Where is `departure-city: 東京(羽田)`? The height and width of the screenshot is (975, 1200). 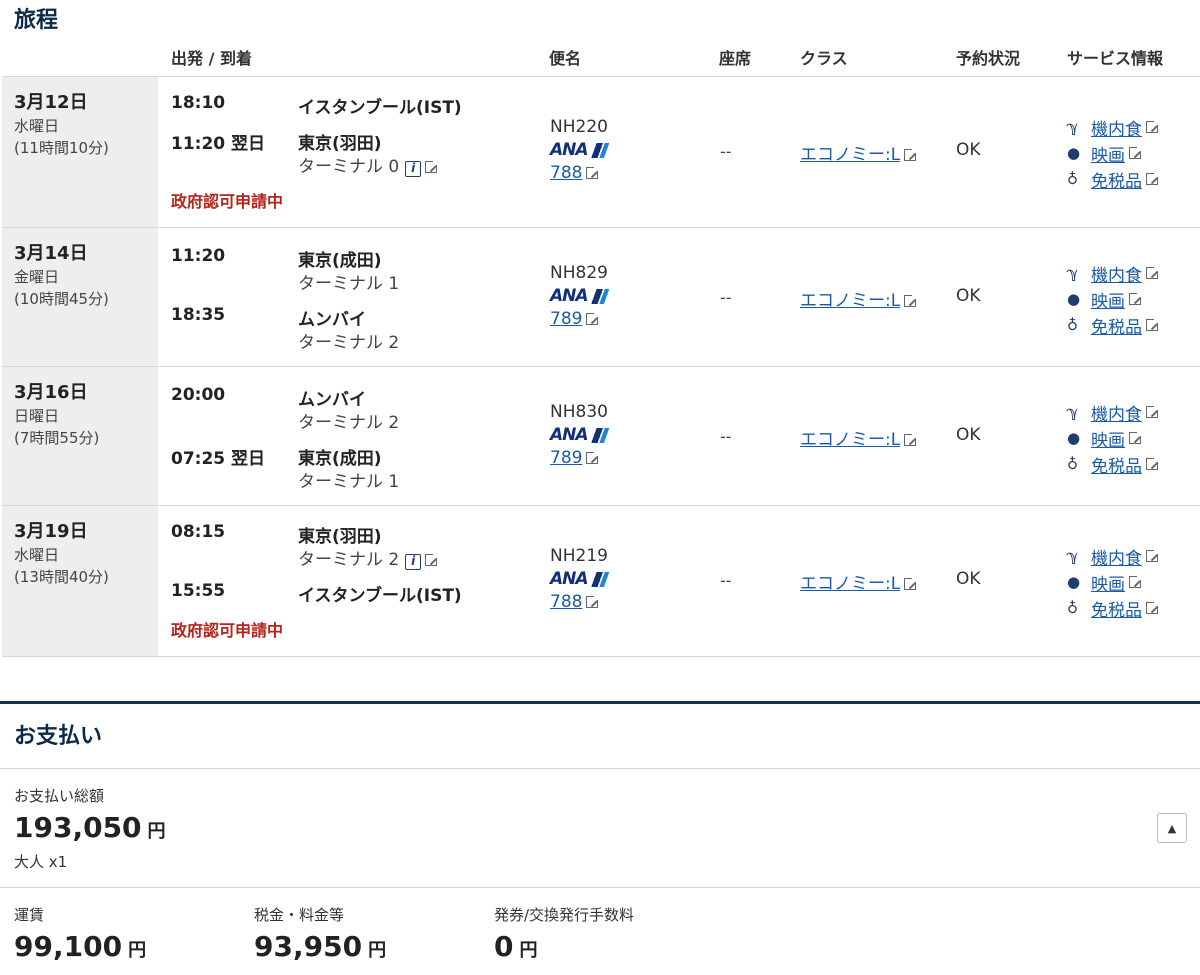 departure-city: 東京(羽田) is located at coordinates (340, 537).